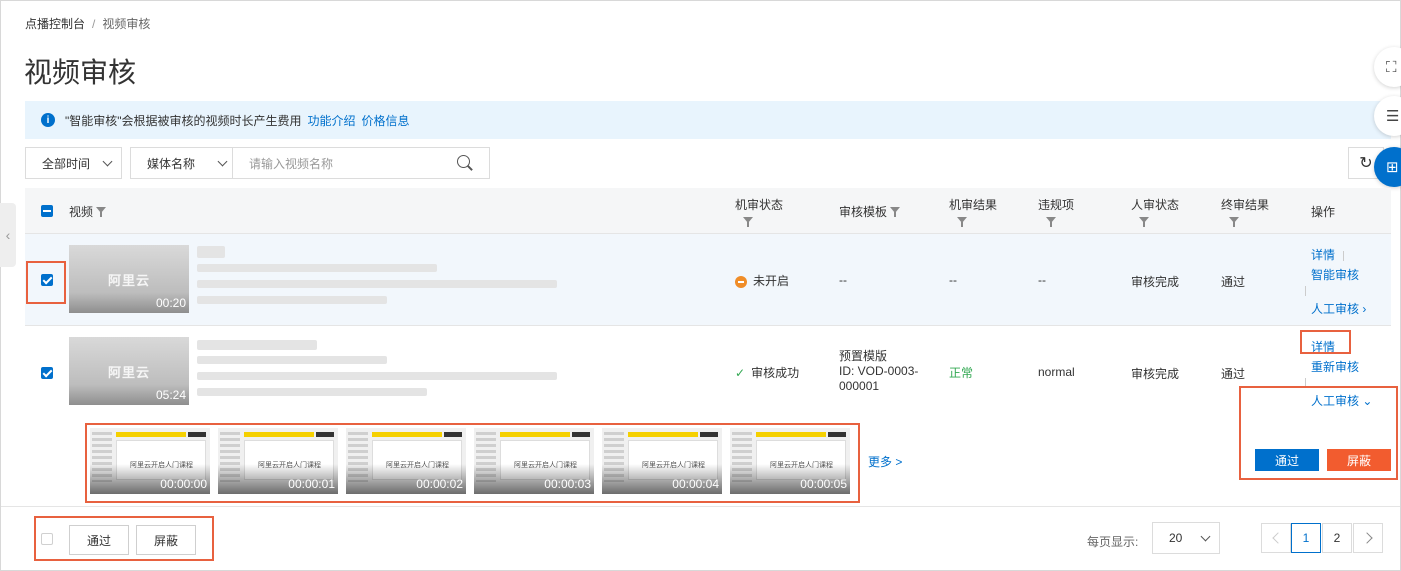 This screenshot has width=1401, height=571. I want to click on next-page-button, so click(1368, 538).